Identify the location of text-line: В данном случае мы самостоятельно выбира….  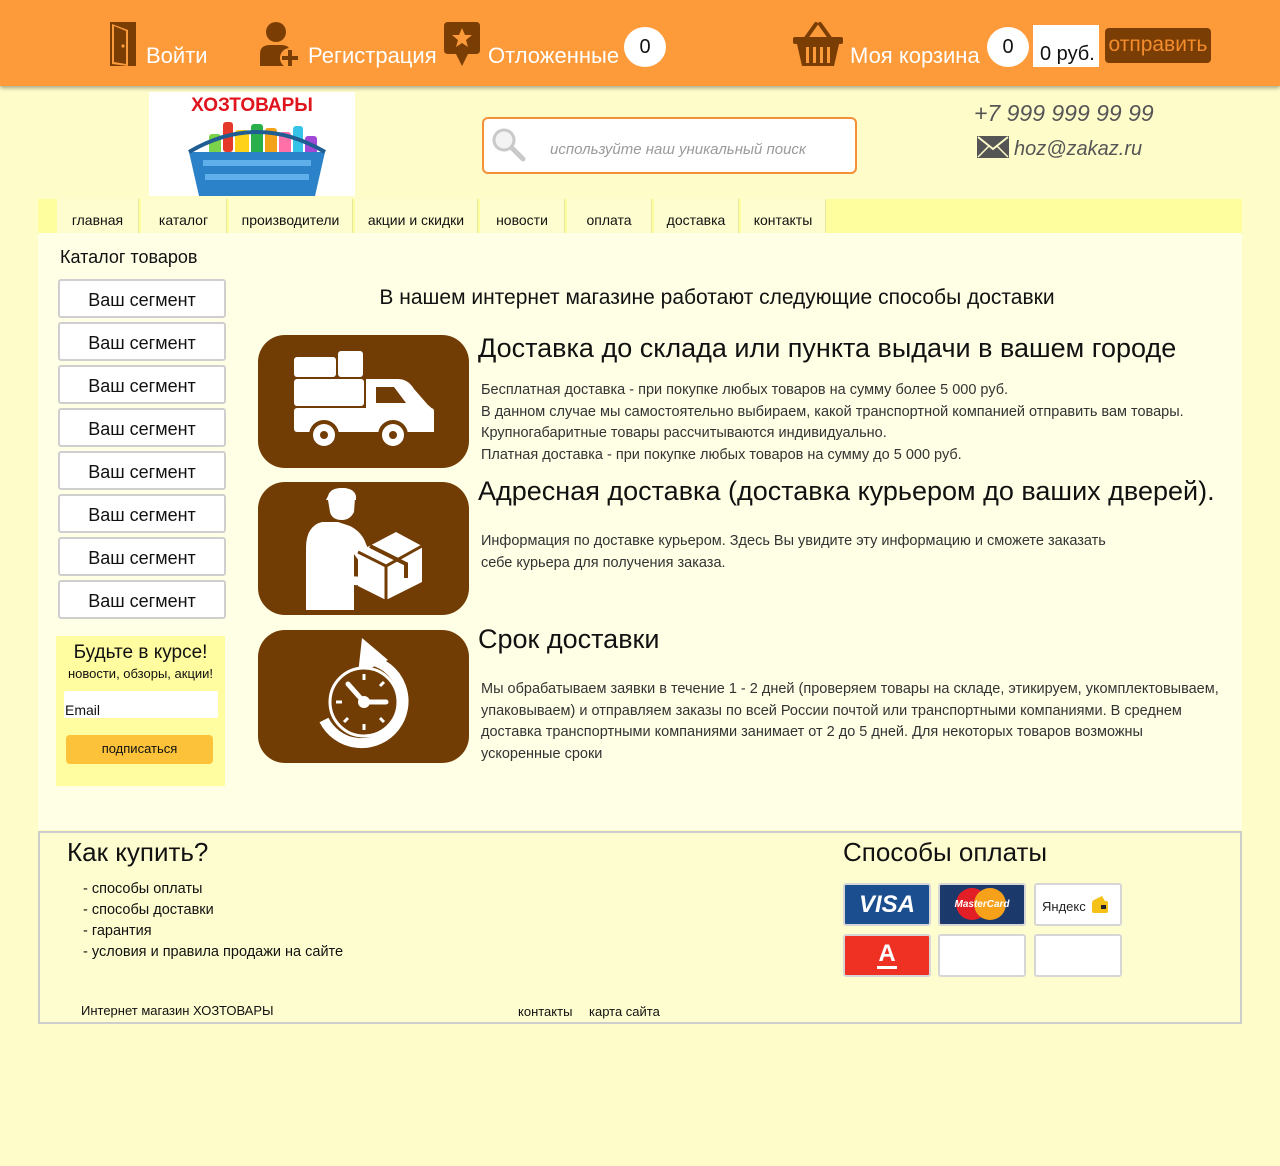
(832, 411).